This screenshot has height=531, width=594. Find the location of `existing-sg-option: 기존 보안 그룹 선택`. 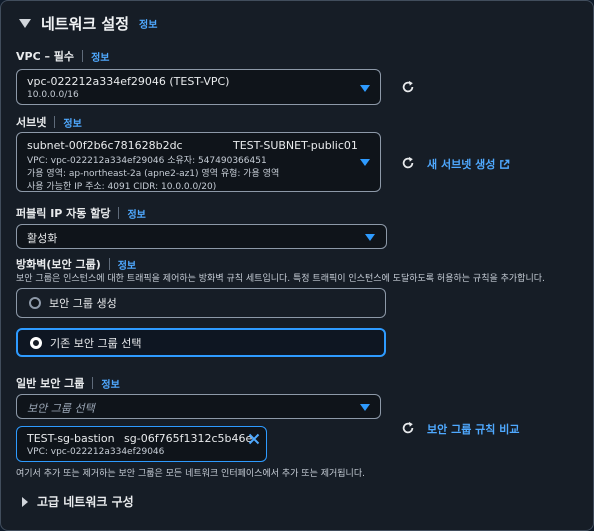

existing-sg-option: 기존 보안 그룹 선택 is located at coordinates (201, 342).